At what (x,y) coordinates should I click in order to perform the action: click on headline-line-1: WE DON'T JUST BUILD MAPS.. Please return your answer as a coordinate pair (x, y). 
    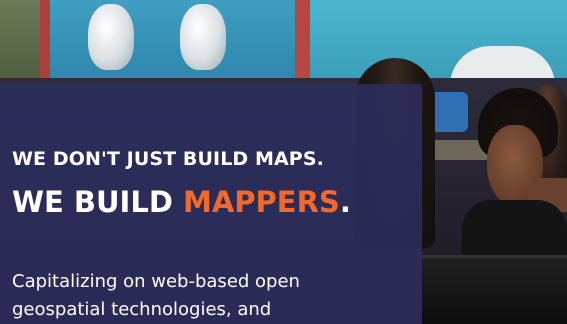
    Looking at the image, I should click on (168, 159).